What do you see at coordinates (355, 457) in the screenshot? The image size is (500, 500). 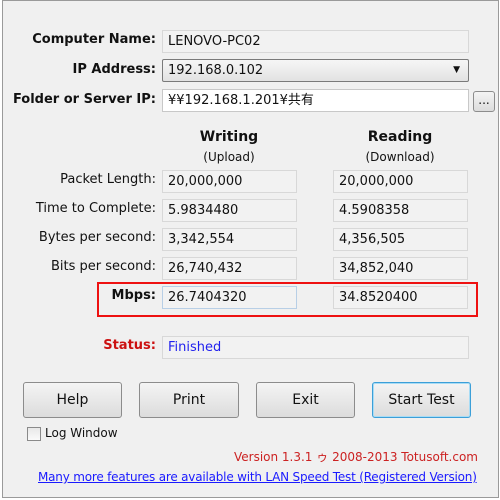 I see `version-text: Version 1.3.1 ゥ 2008-2013 Totusoft.com` at bounding box center [355, 457].